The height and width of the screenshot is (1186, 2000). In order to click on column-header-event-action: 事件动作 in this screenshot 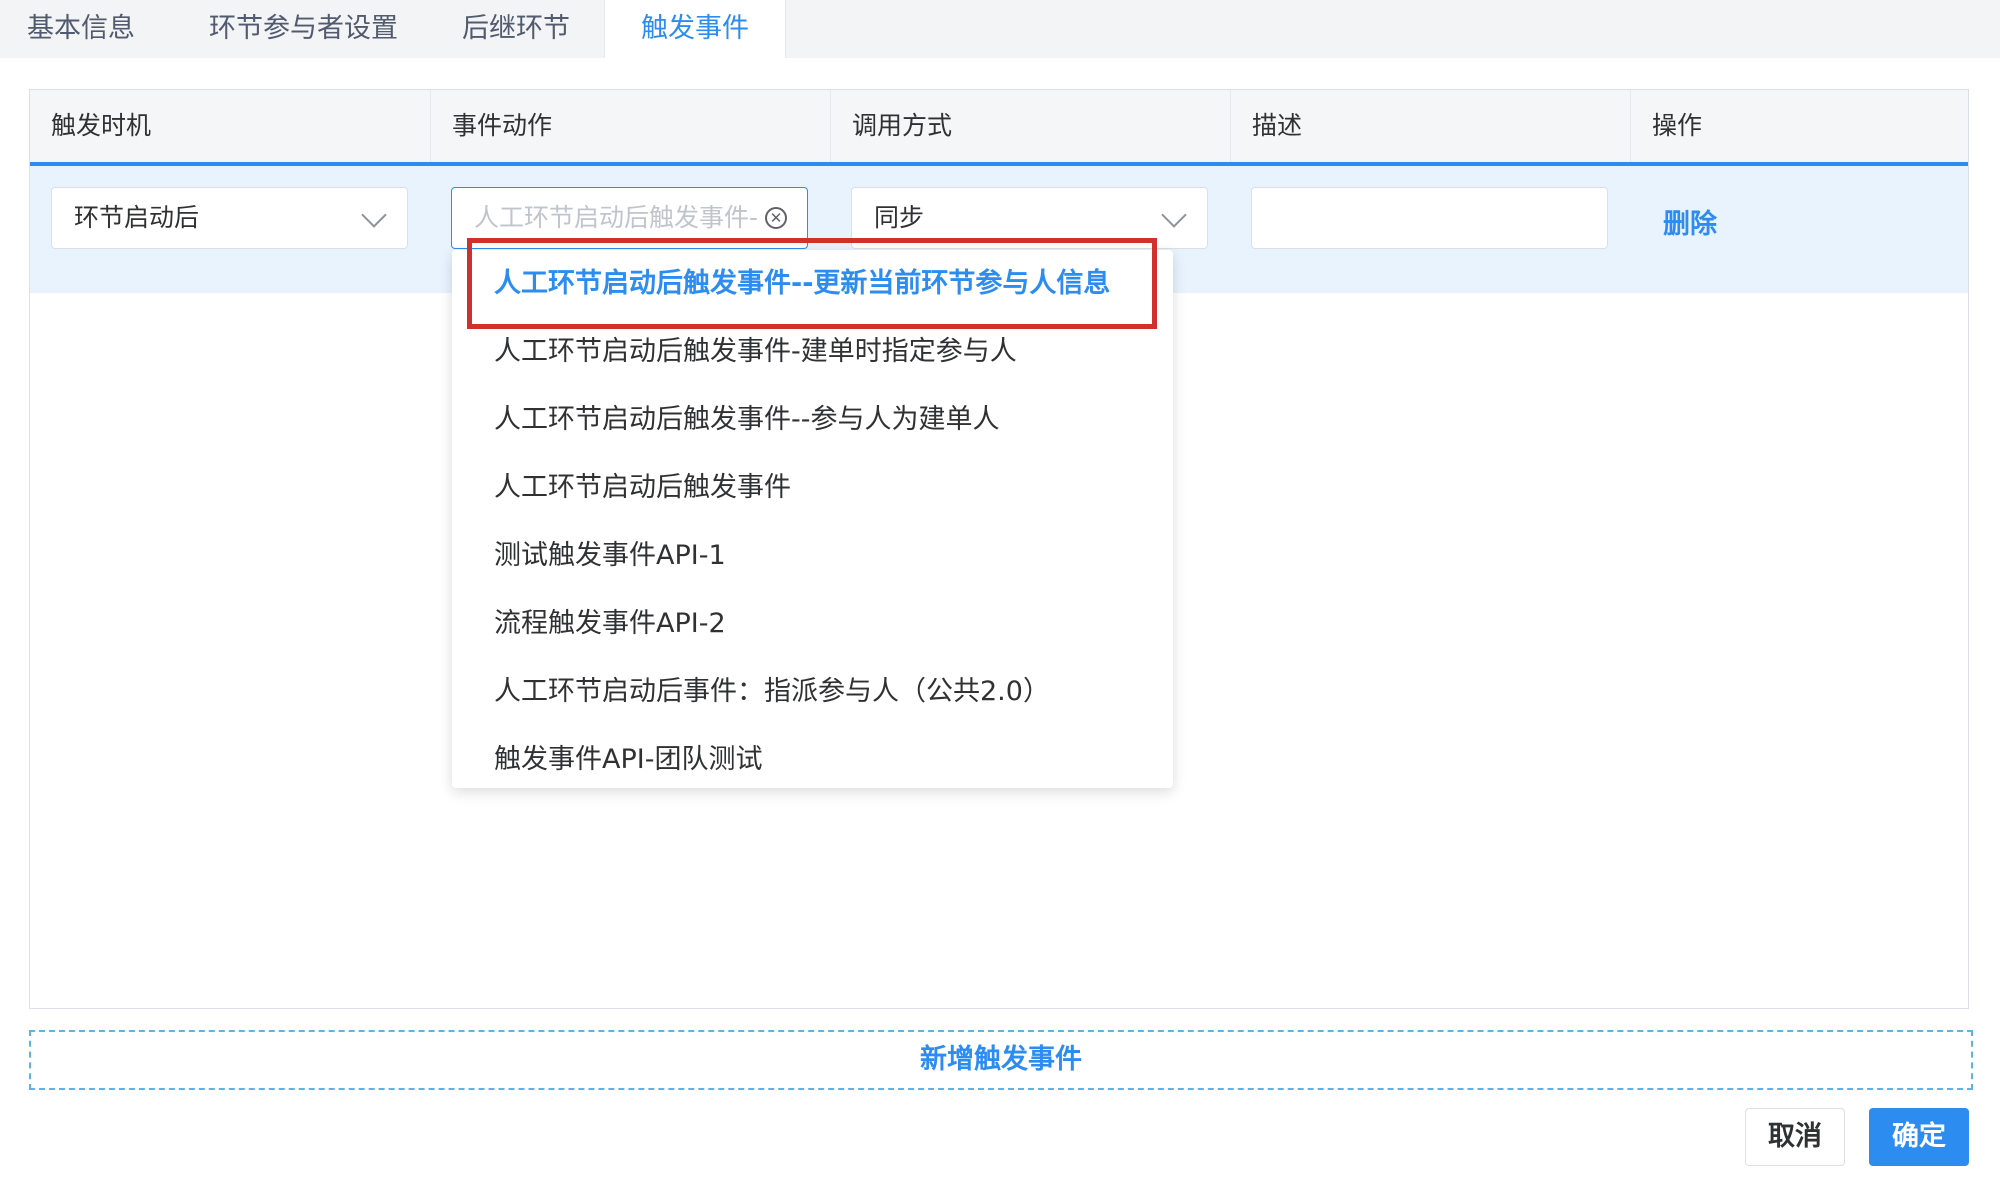, I will do `click(502, 125)`.